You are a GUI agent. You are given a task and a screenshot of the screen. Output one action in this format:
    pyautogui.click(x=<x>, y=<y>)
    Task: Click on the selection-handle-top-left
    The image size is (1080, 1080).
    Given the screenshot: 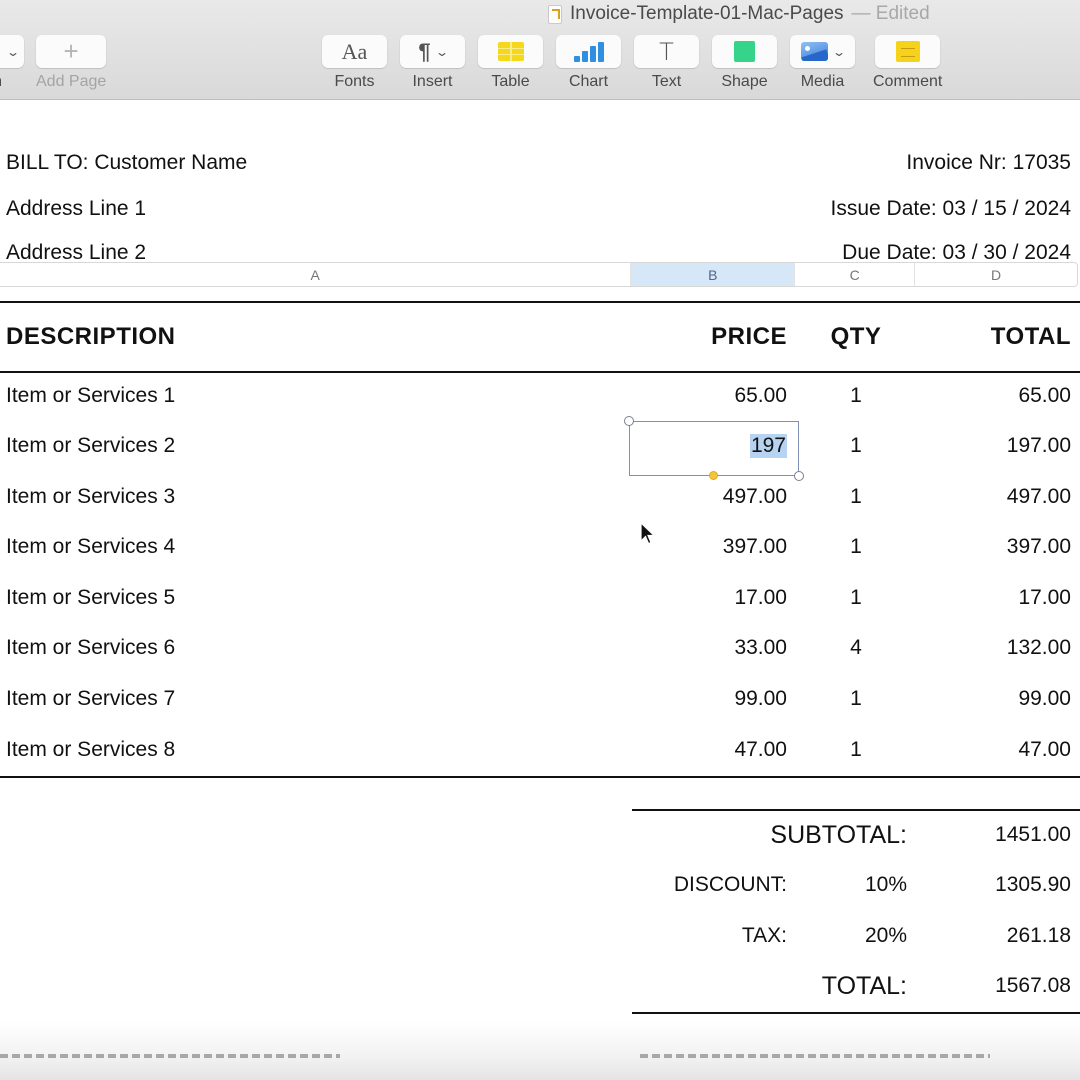 What is the action you would take?
    pyautogui.click(x=629, y=421)
    